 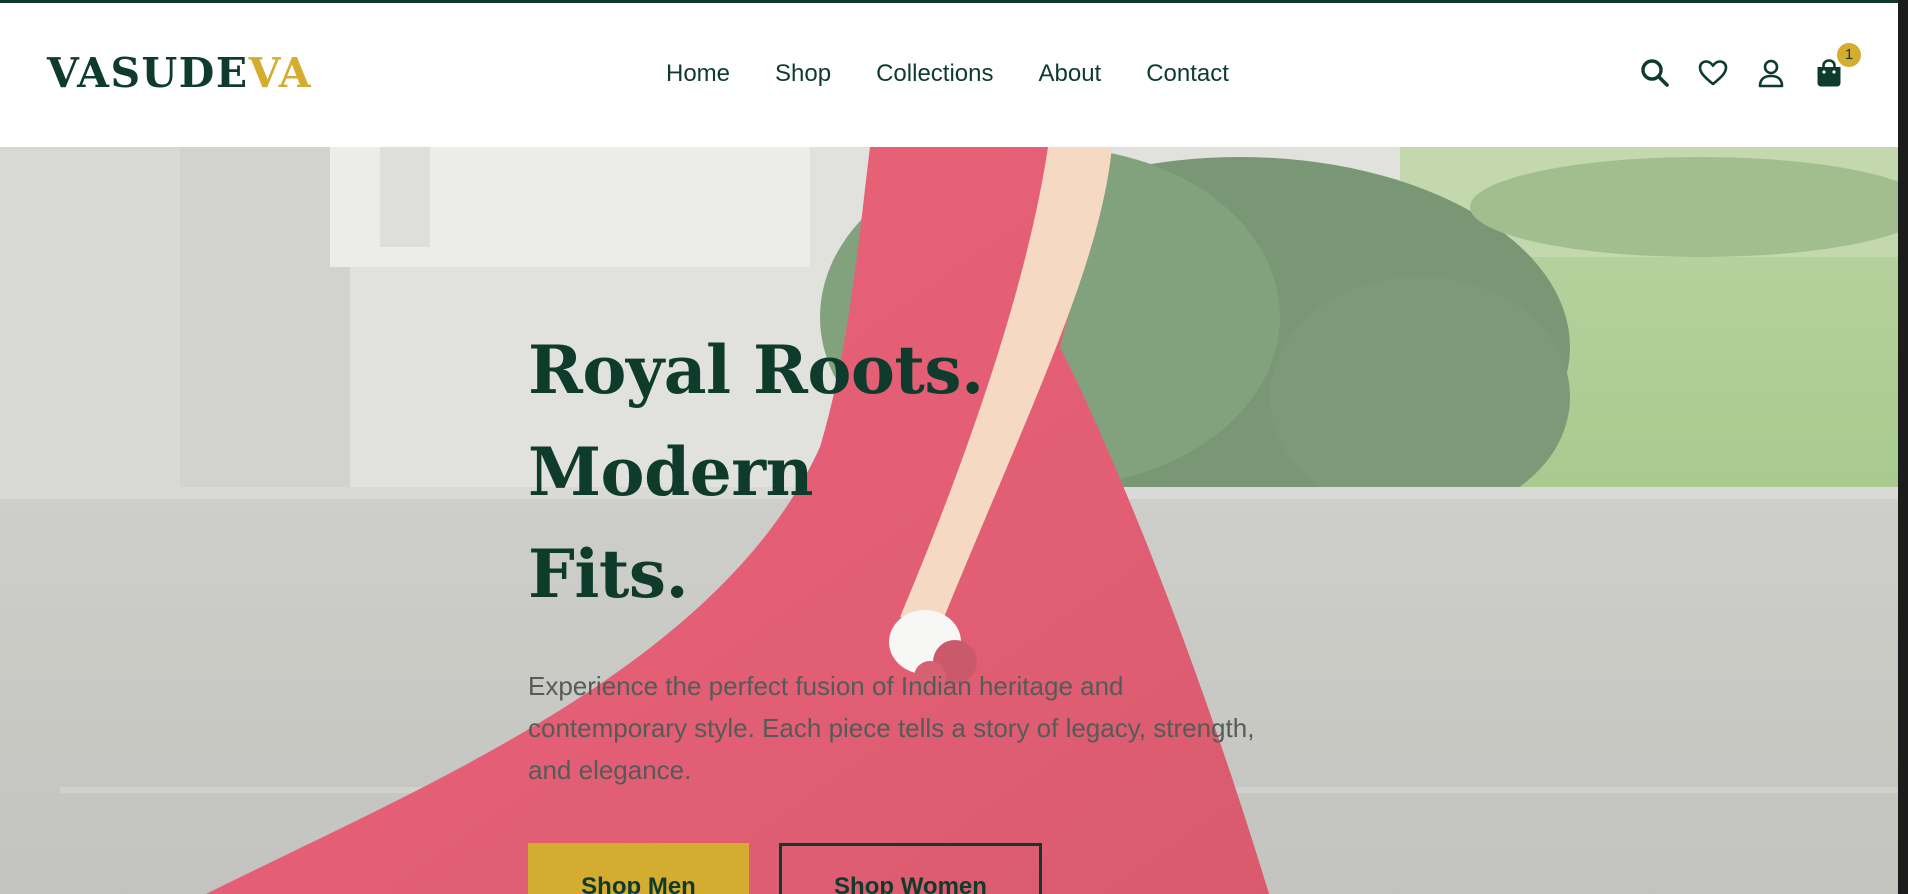 I want to click on nav-about: About, so click(x=1069, y=74).